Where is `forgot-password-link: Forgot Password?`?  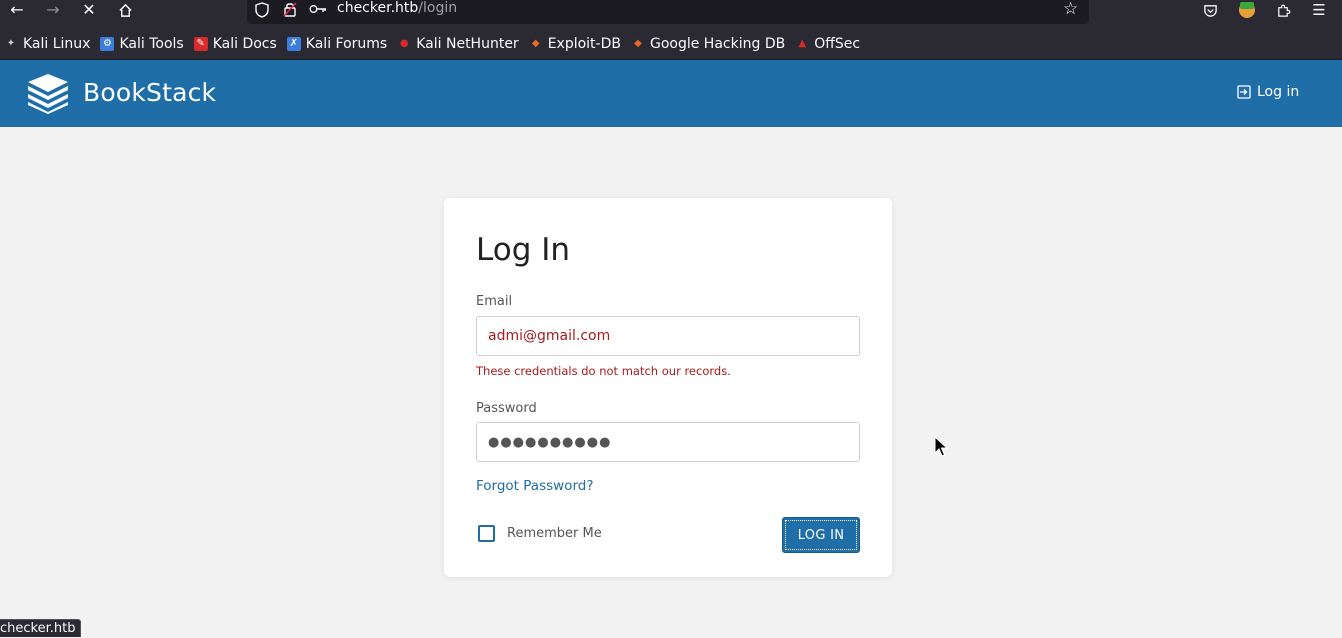
forgot-password-link: Forgot Password? is located at coordinates (535, 486).